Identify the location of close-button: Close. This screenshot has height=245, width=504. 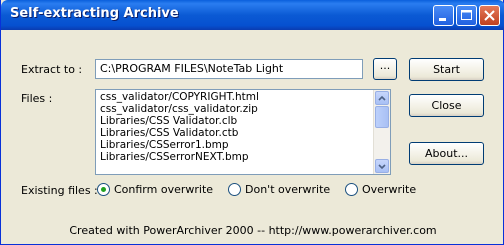
(446, 105).